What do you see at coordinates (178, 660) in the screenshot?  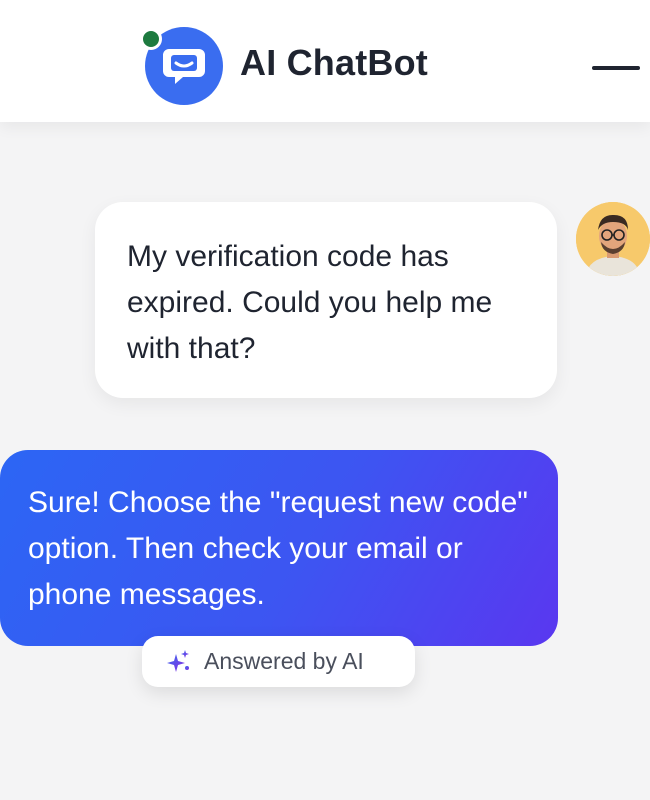 I see `sparkle-icon` at bounding box center [178, 660].